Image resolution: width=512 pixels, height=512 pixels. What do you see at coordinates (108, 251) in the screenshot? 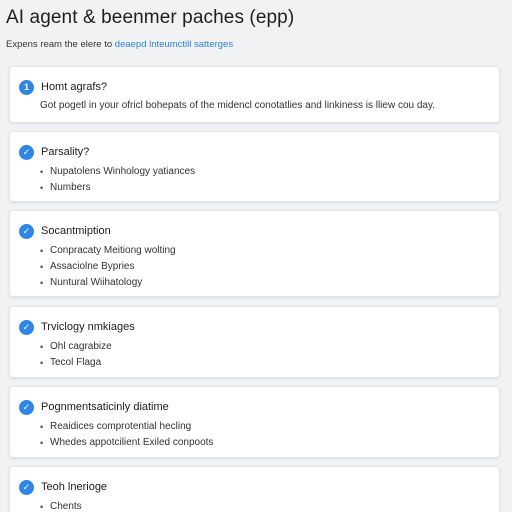
I see `list-item: Conpracaty Meitiong wolting` at bounding box center [108, 251].